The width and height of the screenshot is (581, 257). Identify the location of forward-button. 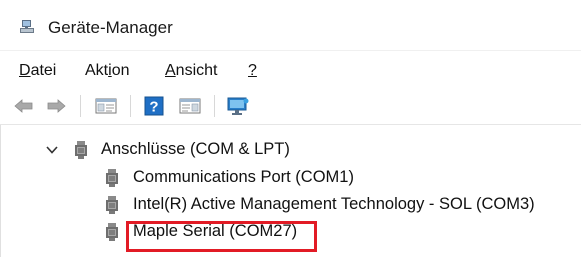
(56, 106).